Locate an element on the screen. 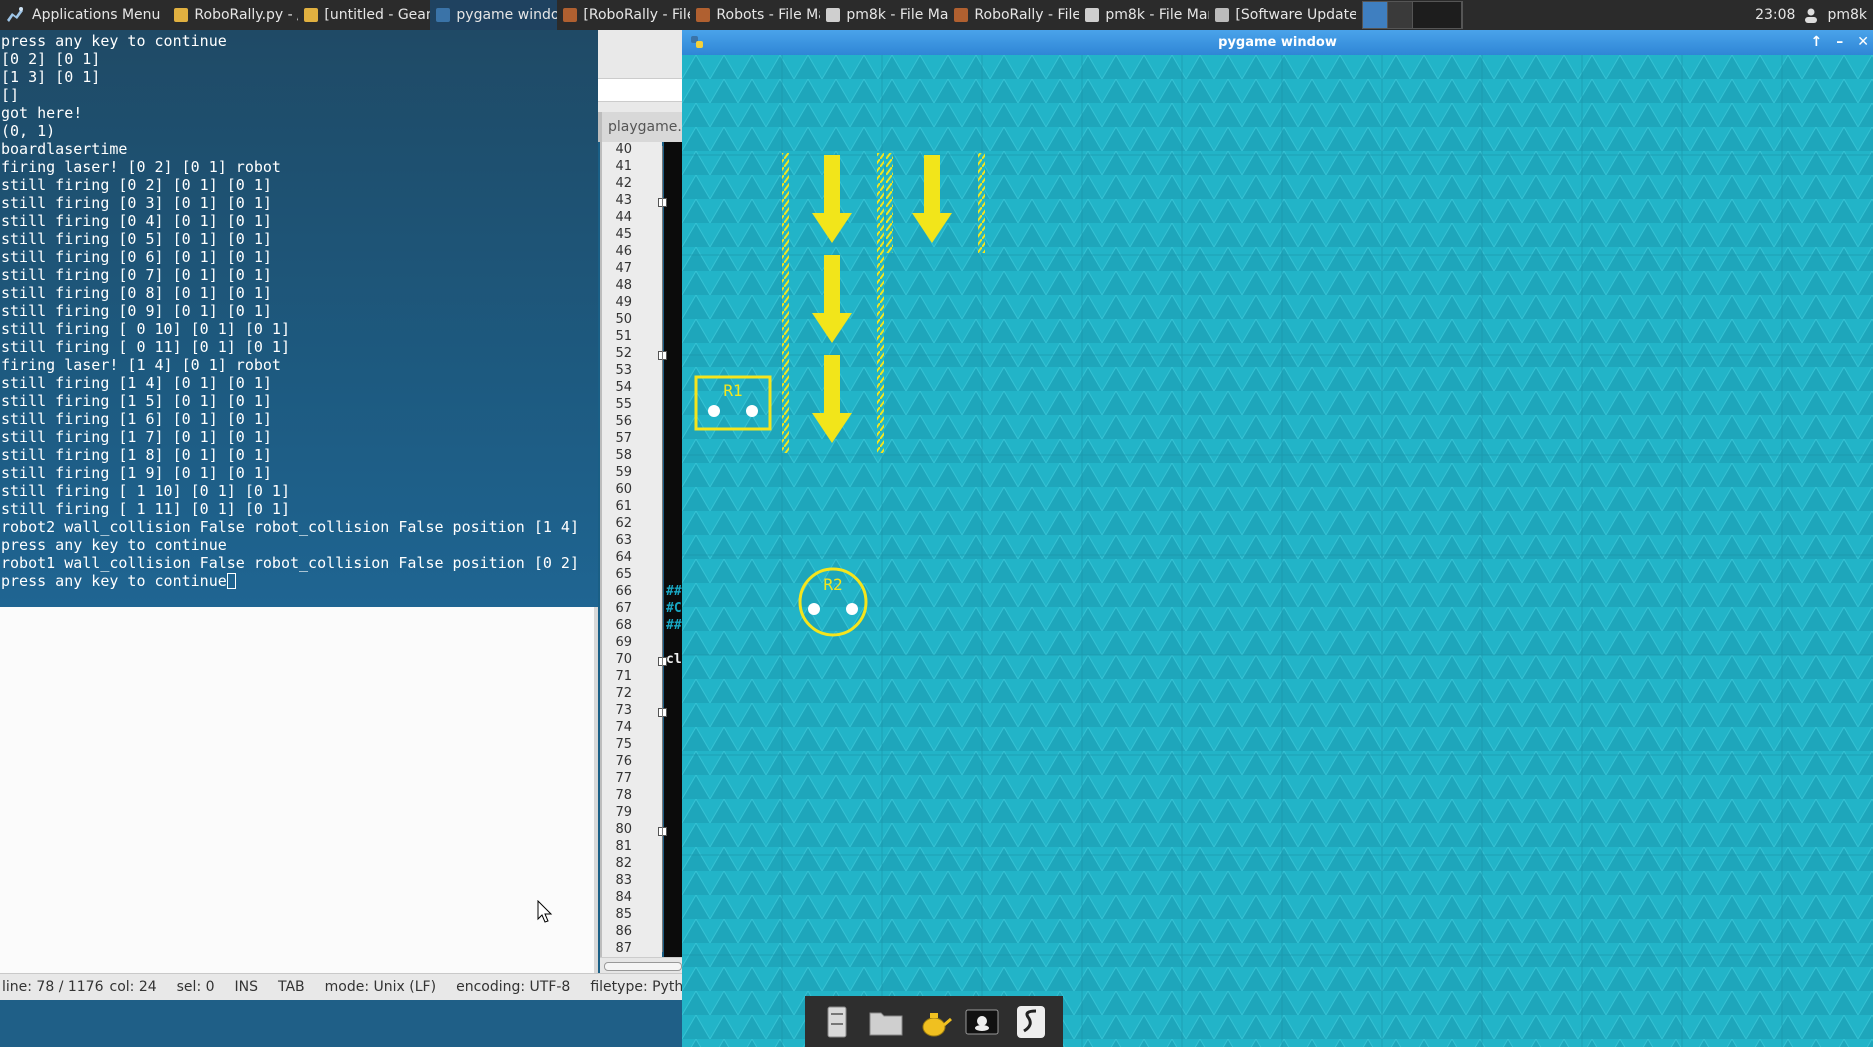  taskbar-button: [Software Updater] is located at coordinates (1282, 15).